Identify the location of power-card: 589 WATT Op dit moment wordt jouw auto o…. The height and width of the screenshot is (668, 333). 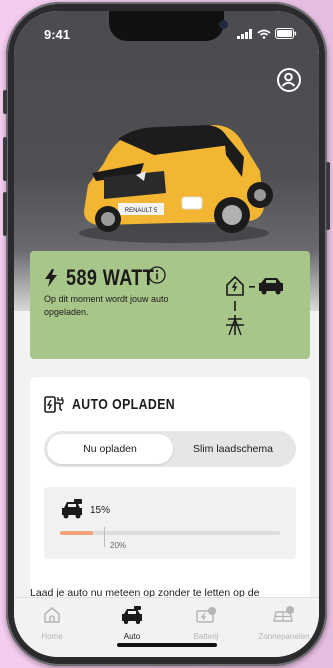
(170, 305).